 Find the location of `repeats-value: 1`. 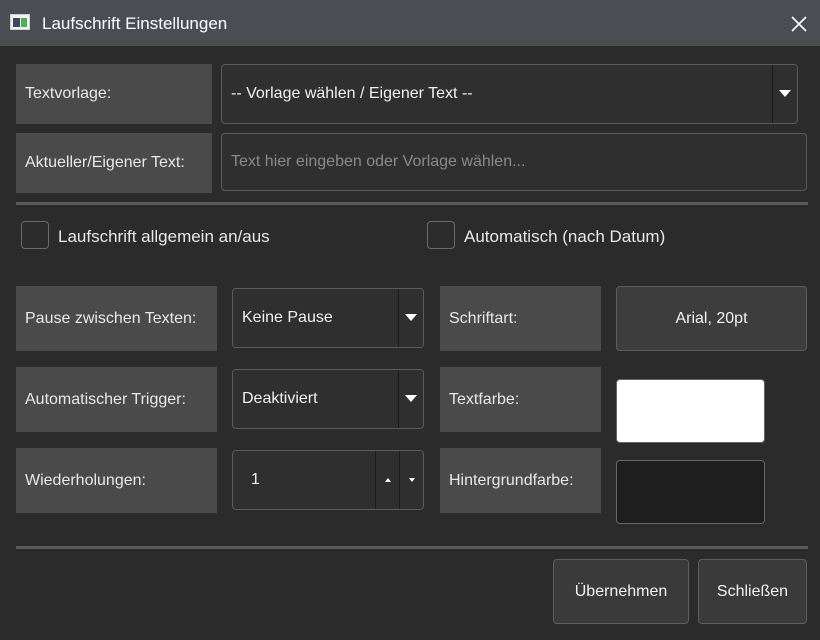

repeats-value: 1 is located at coordinates (255, 479).